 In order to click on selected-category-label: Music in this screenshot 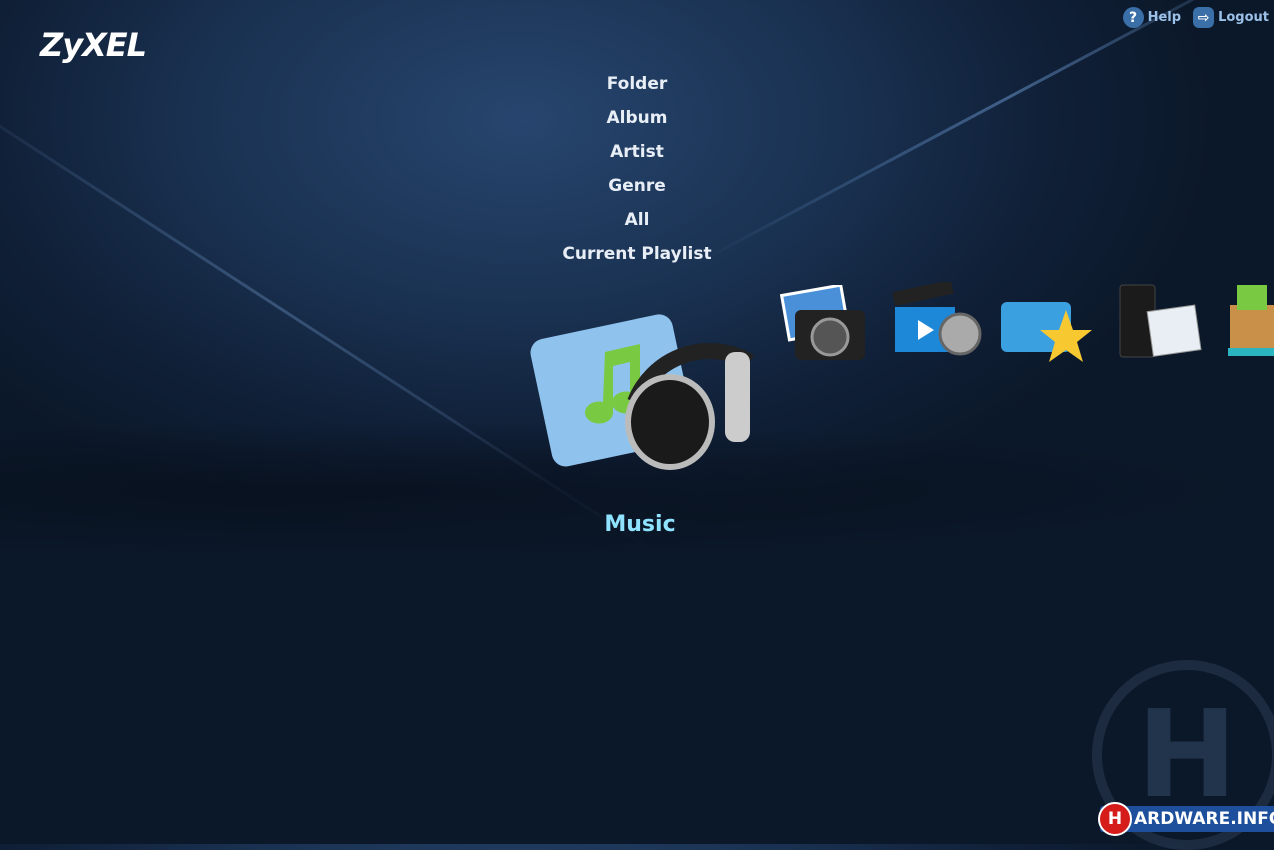, I will do `click(640, 524)`.